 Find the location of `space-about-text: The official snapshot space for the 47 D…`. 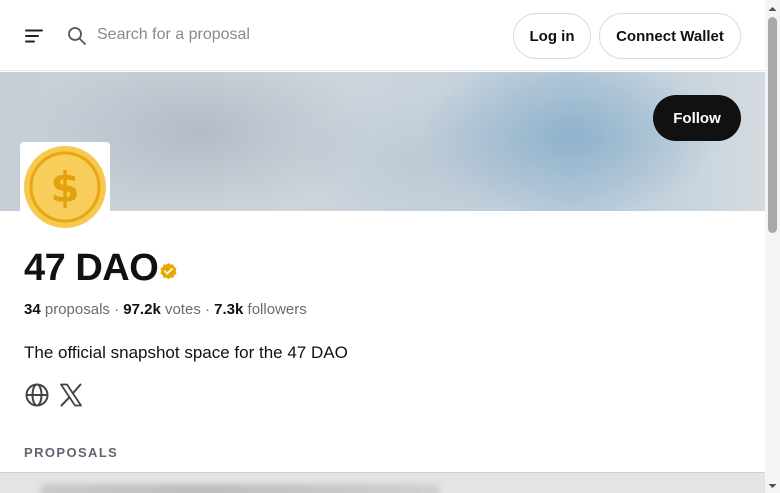

space-about-text: The official snapshot space for the 47 D… is located at coordinates (186, 352).